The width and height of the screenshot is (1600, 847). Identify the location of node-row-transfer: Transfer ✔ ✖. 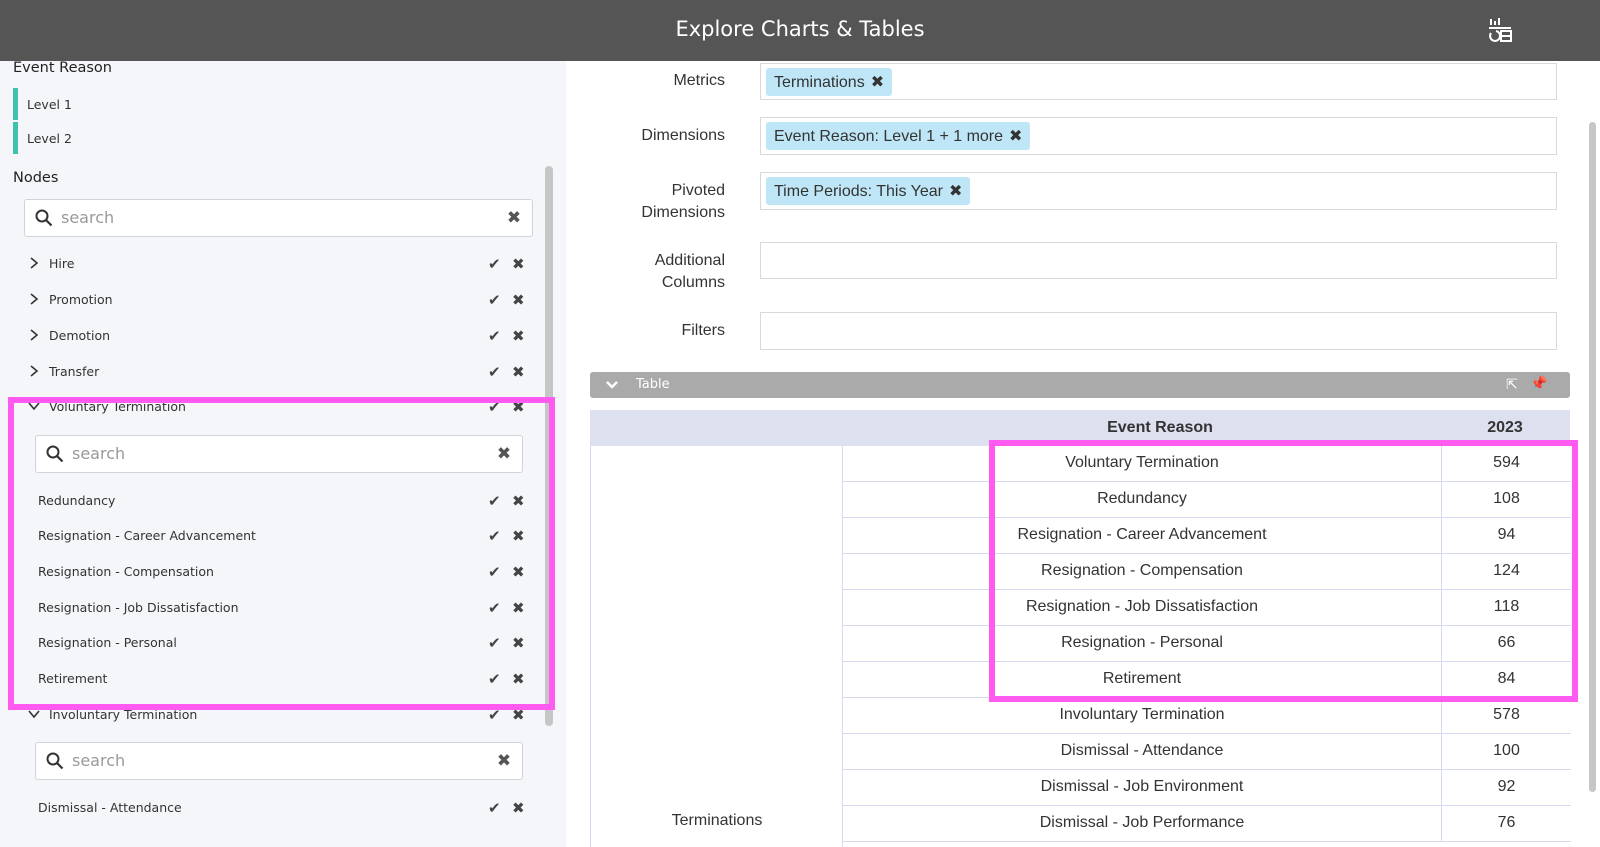
(273, 372).